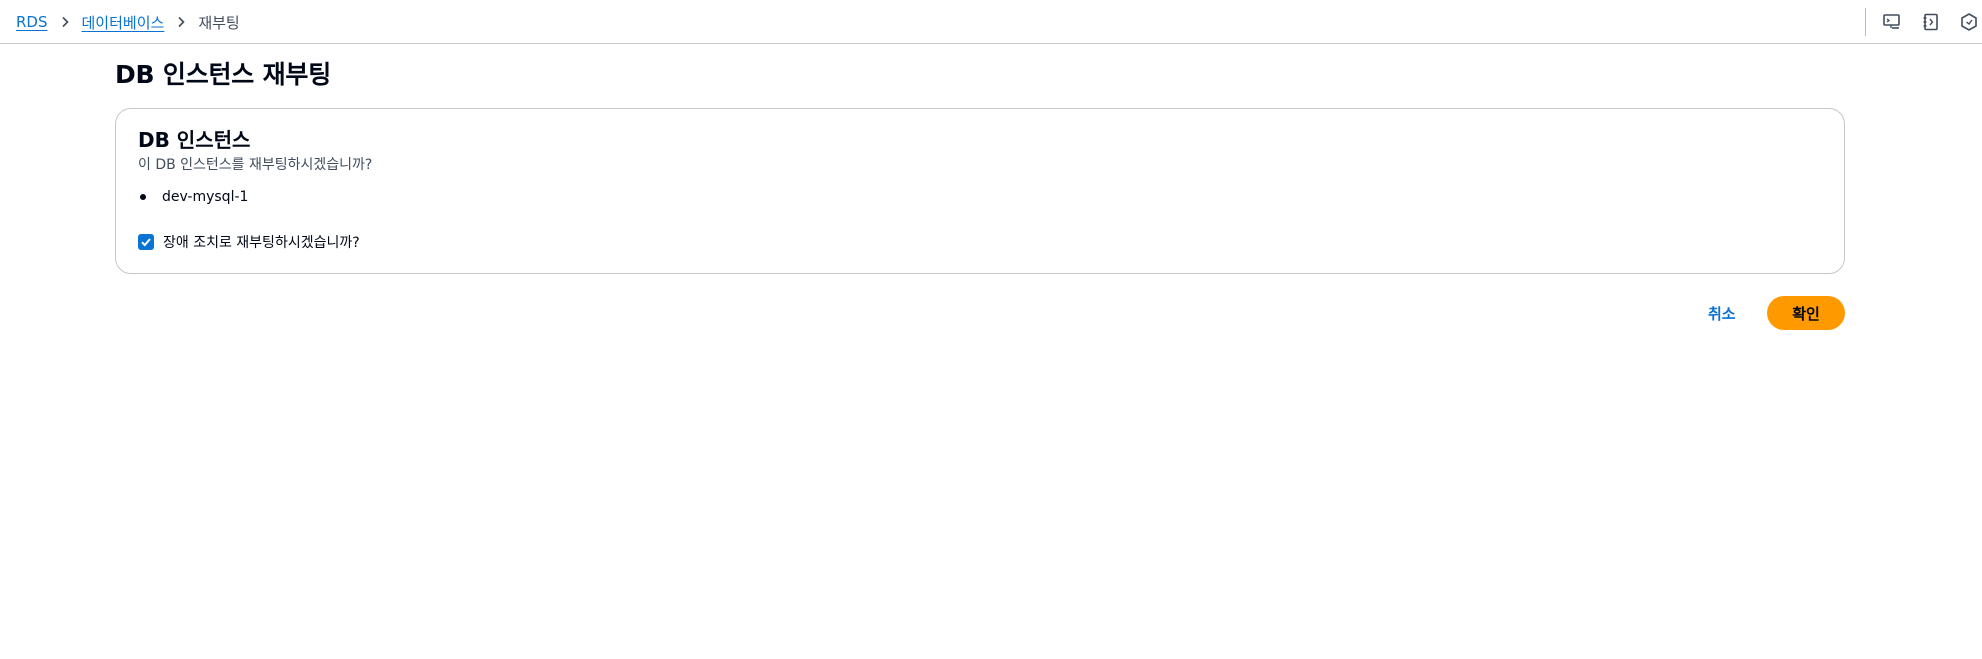 Image resolution: width=1982 pixels, height=659 pixels. I want to click on failover-label: 장애 조치로 재부팅하시겠습니까?, so click(261, 243).